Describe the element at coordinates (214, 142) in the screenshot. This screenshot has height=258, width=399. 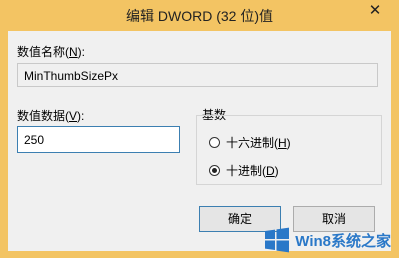
I see `radio-hex-button` at that location.